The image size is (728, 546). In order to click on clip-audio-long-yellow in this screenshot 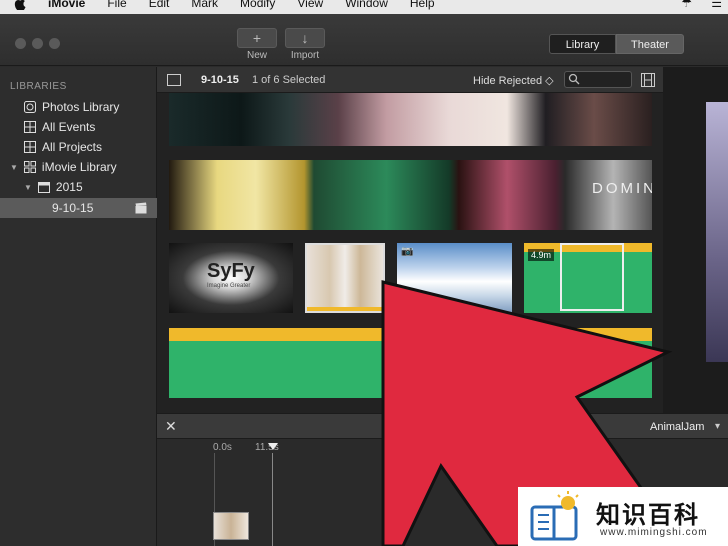, I will do `click(410, 334)`.